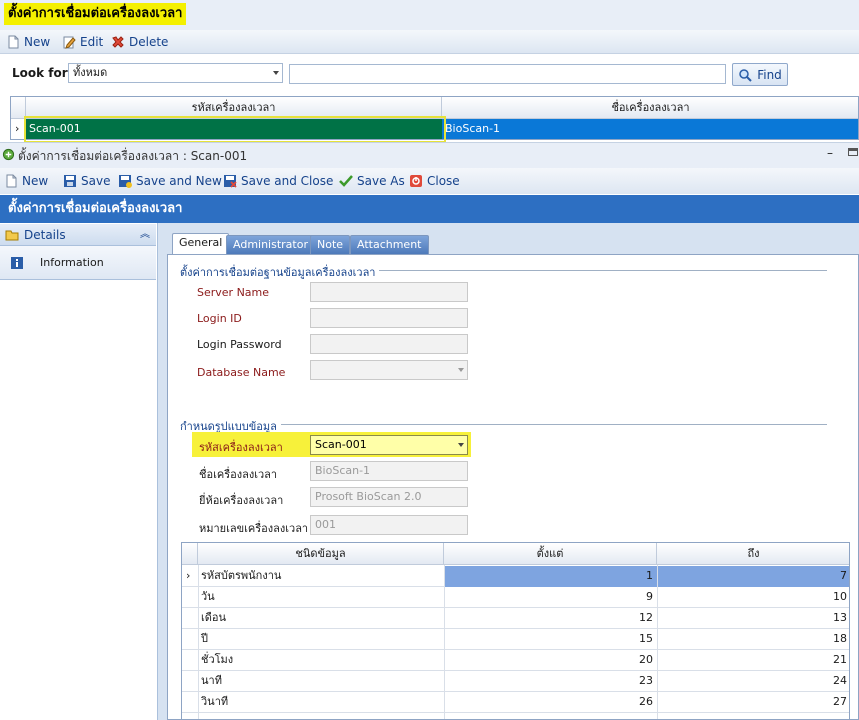  What do you see at coordinates (322, 618) in the screenshot?
I see `cell-type: เดือน` at bounding box center [322, 618].